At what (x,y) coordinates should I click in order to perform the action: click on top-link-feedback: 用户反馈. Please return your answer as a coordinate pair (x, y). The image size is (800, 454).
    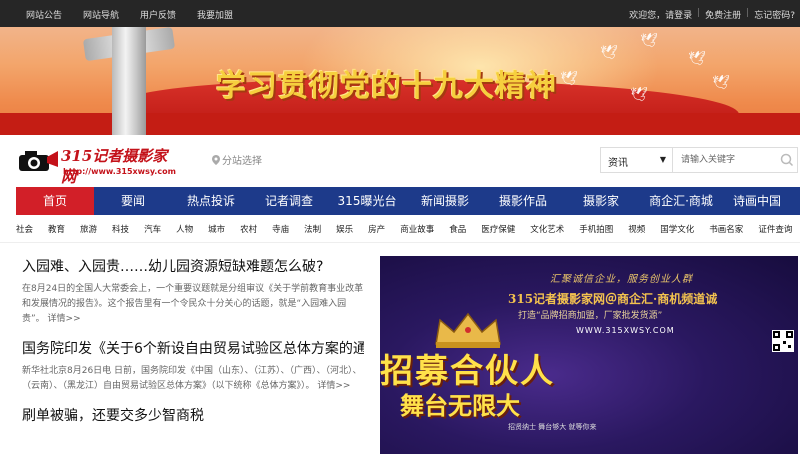
    Looking at the image, I should click on (158, 14).